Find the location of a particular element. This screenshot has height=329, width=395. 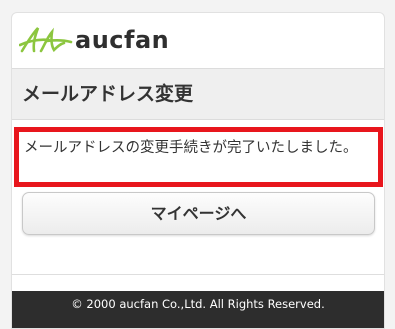

page-title-bar: メールアドレス変更 is located at coordinates (198, 94).